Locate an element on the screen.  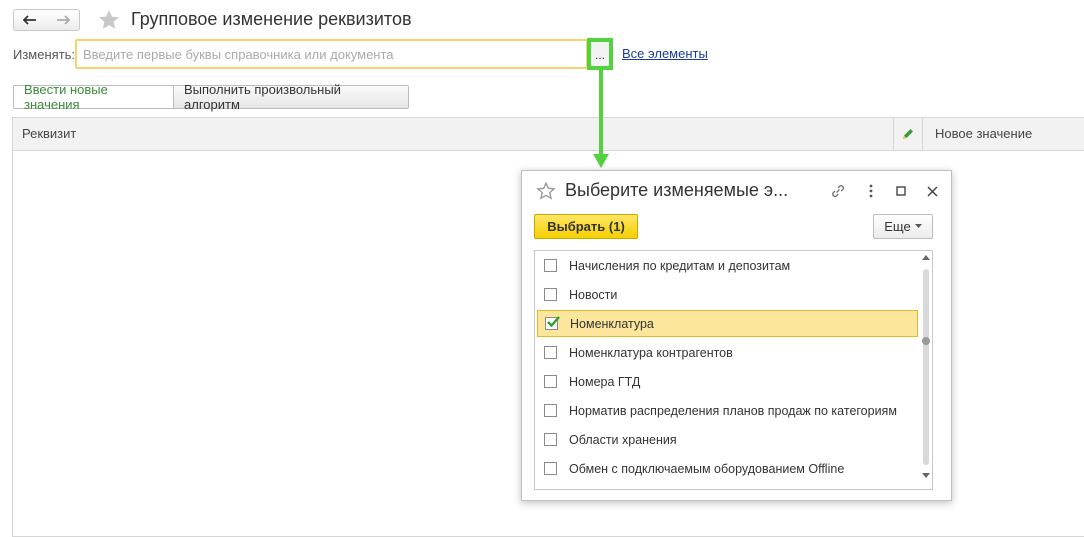
checkmark-icon is located at coordinates (553, 322).